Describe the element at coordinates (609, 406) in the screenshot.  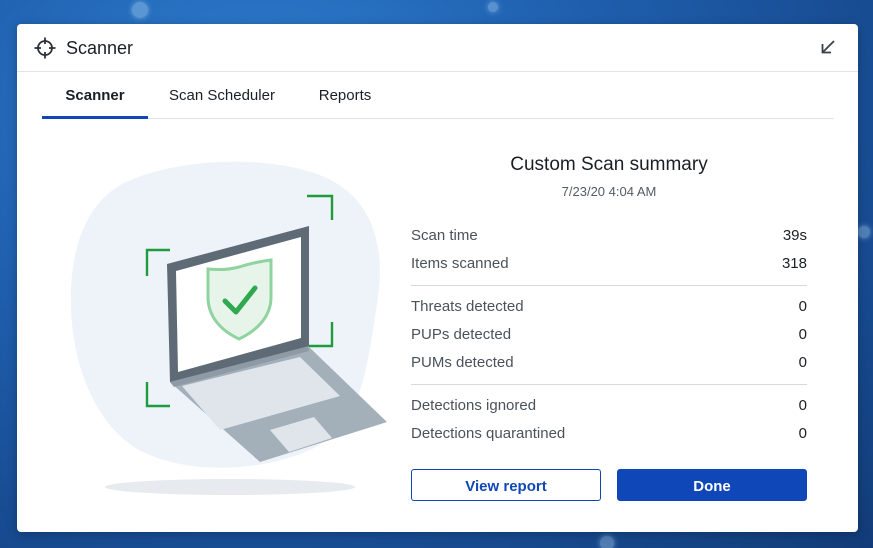
I see `summary-row-detections-ignored: Detections ignored 0` at that location.